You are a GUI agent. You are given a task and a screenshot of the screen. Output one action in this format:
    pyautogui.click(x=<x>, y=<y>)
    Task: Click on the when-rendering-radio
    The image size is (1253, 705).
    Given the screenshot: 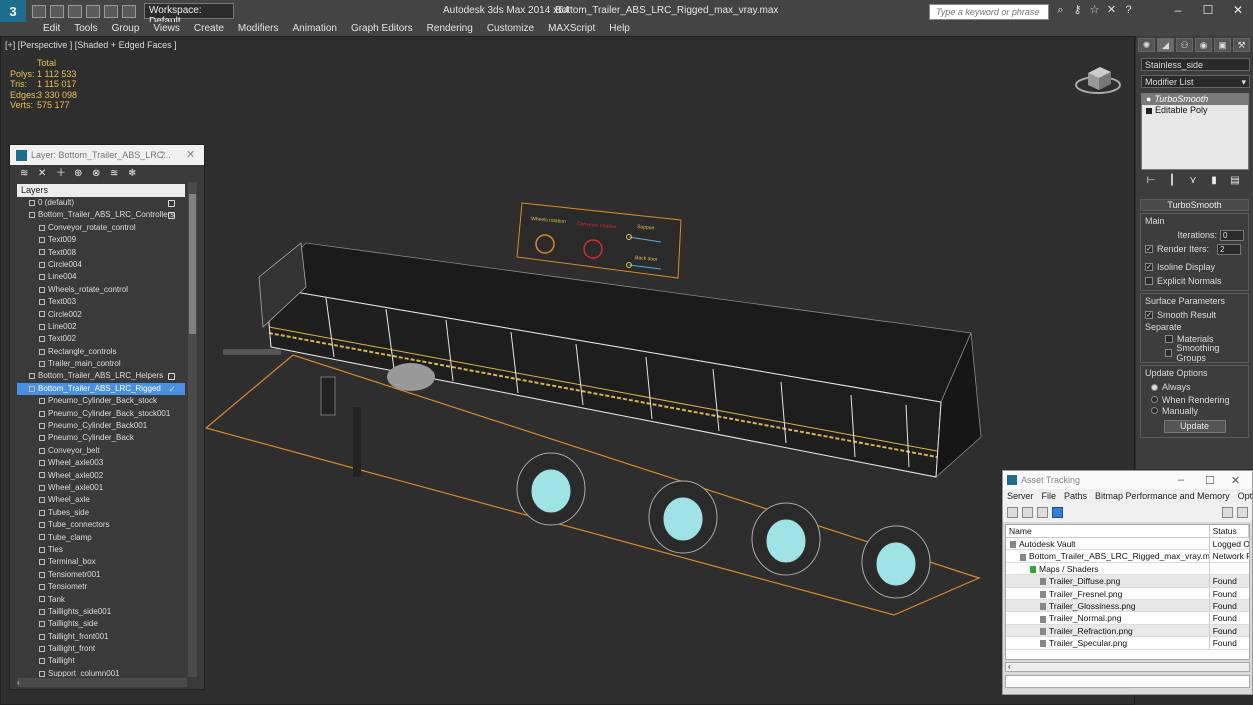 What is the action you would take?
    pyautogui.click(x=1154, y=399)
    